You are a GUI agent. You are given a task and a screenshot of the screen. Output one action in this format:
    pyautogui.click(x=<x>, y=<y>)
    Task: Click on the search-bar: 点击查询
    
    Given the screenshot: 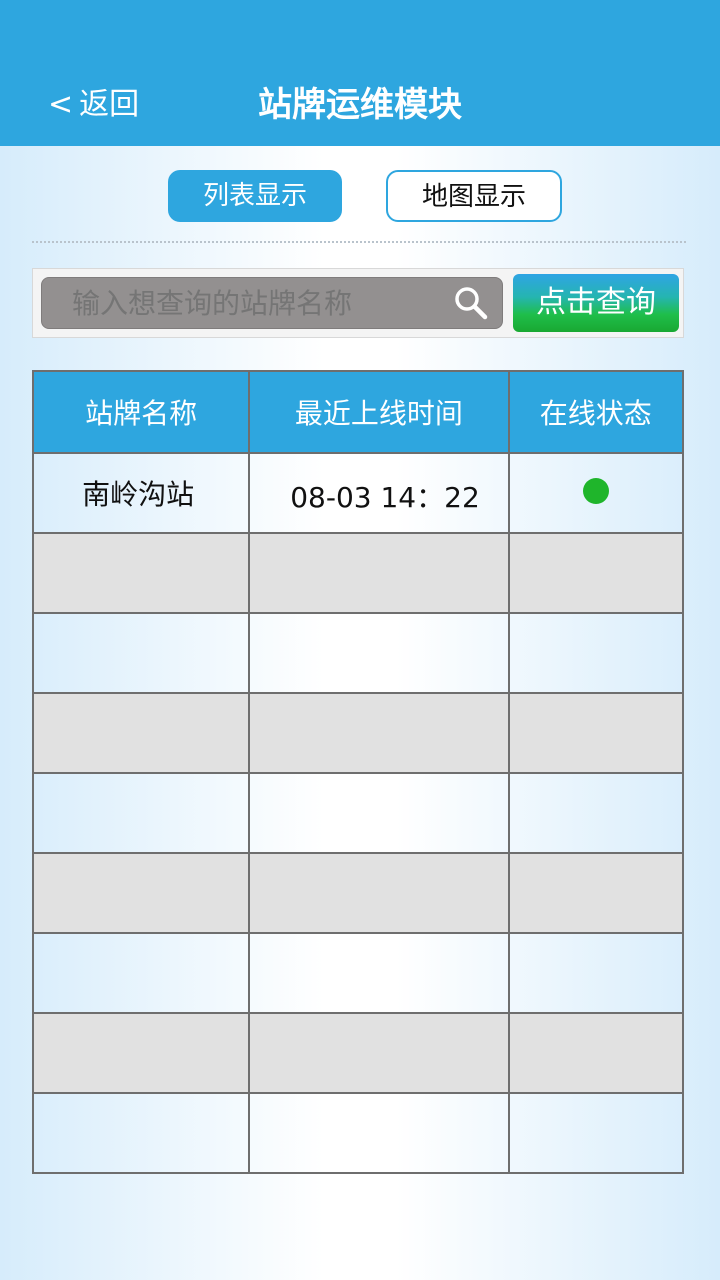 What is the action you would take?
    pyautogui.click(x=358, y=303)
    